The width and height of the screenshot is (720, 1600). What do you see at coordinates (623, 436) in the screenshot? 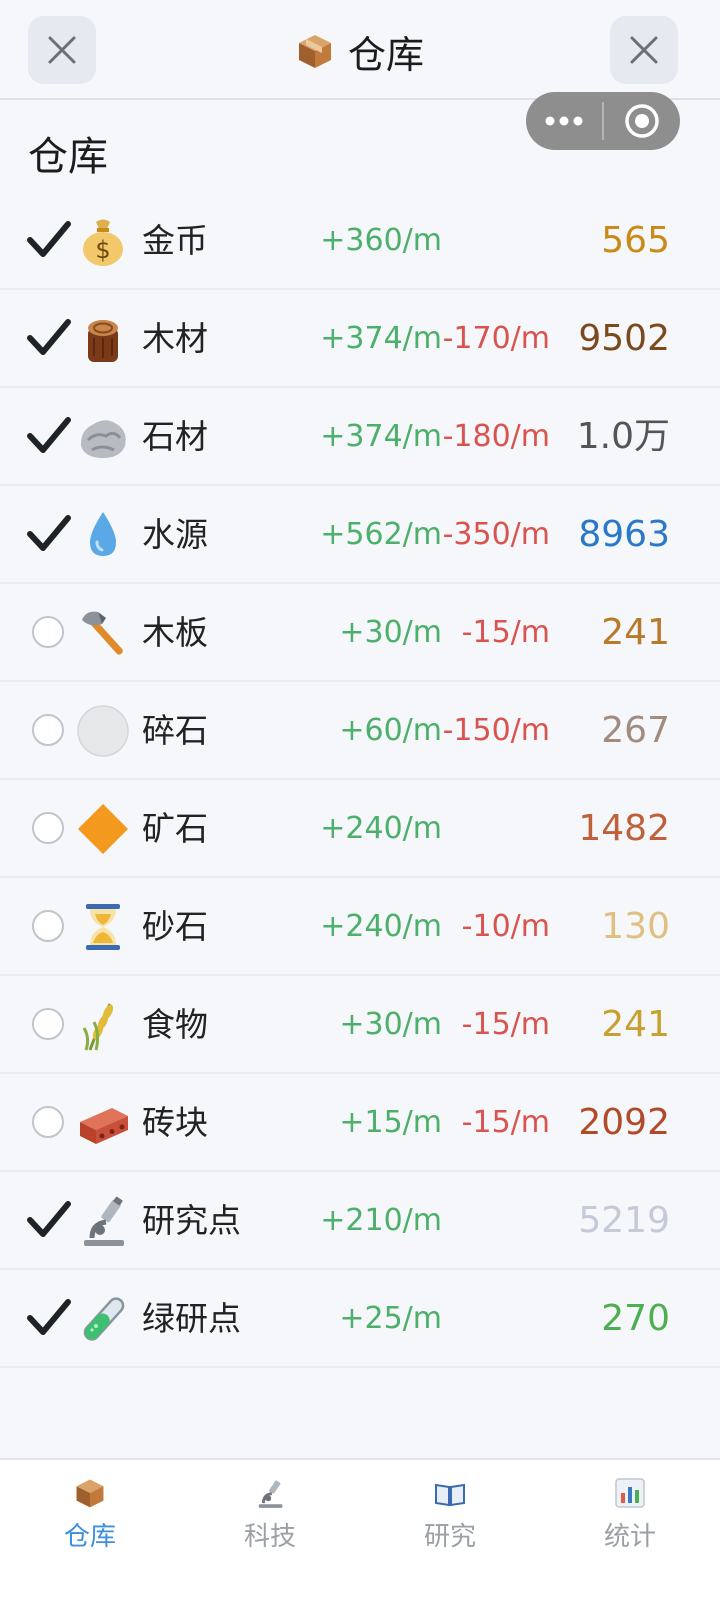
I see `resource-amount: 1.0万` at bounding box center [623, 436].